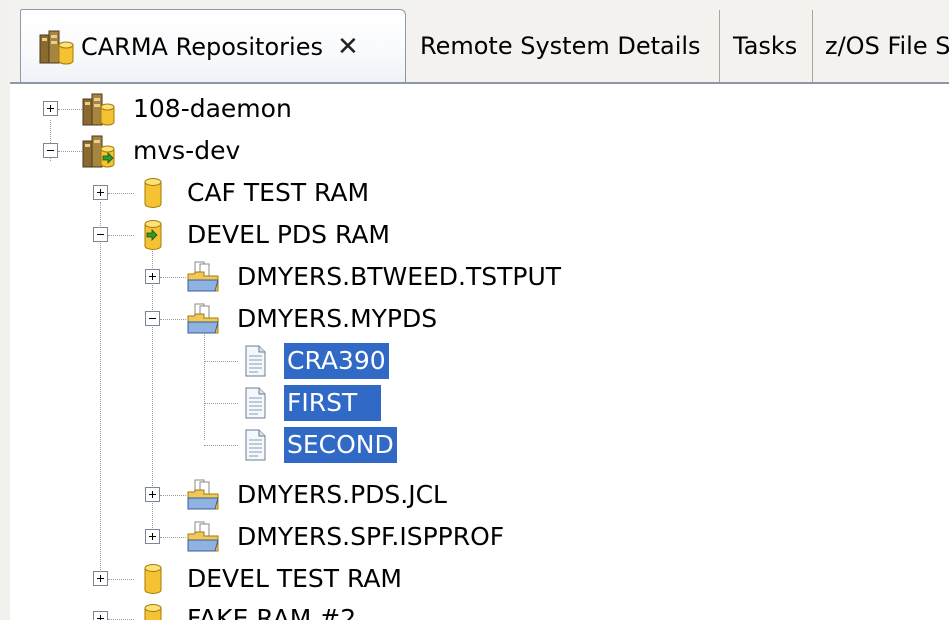 The image size is (949, 620). What do you see at coordinates (348, 47) in the screenshot?
I see `close-tab-icon: ✕` at bounding box center [348, 47].